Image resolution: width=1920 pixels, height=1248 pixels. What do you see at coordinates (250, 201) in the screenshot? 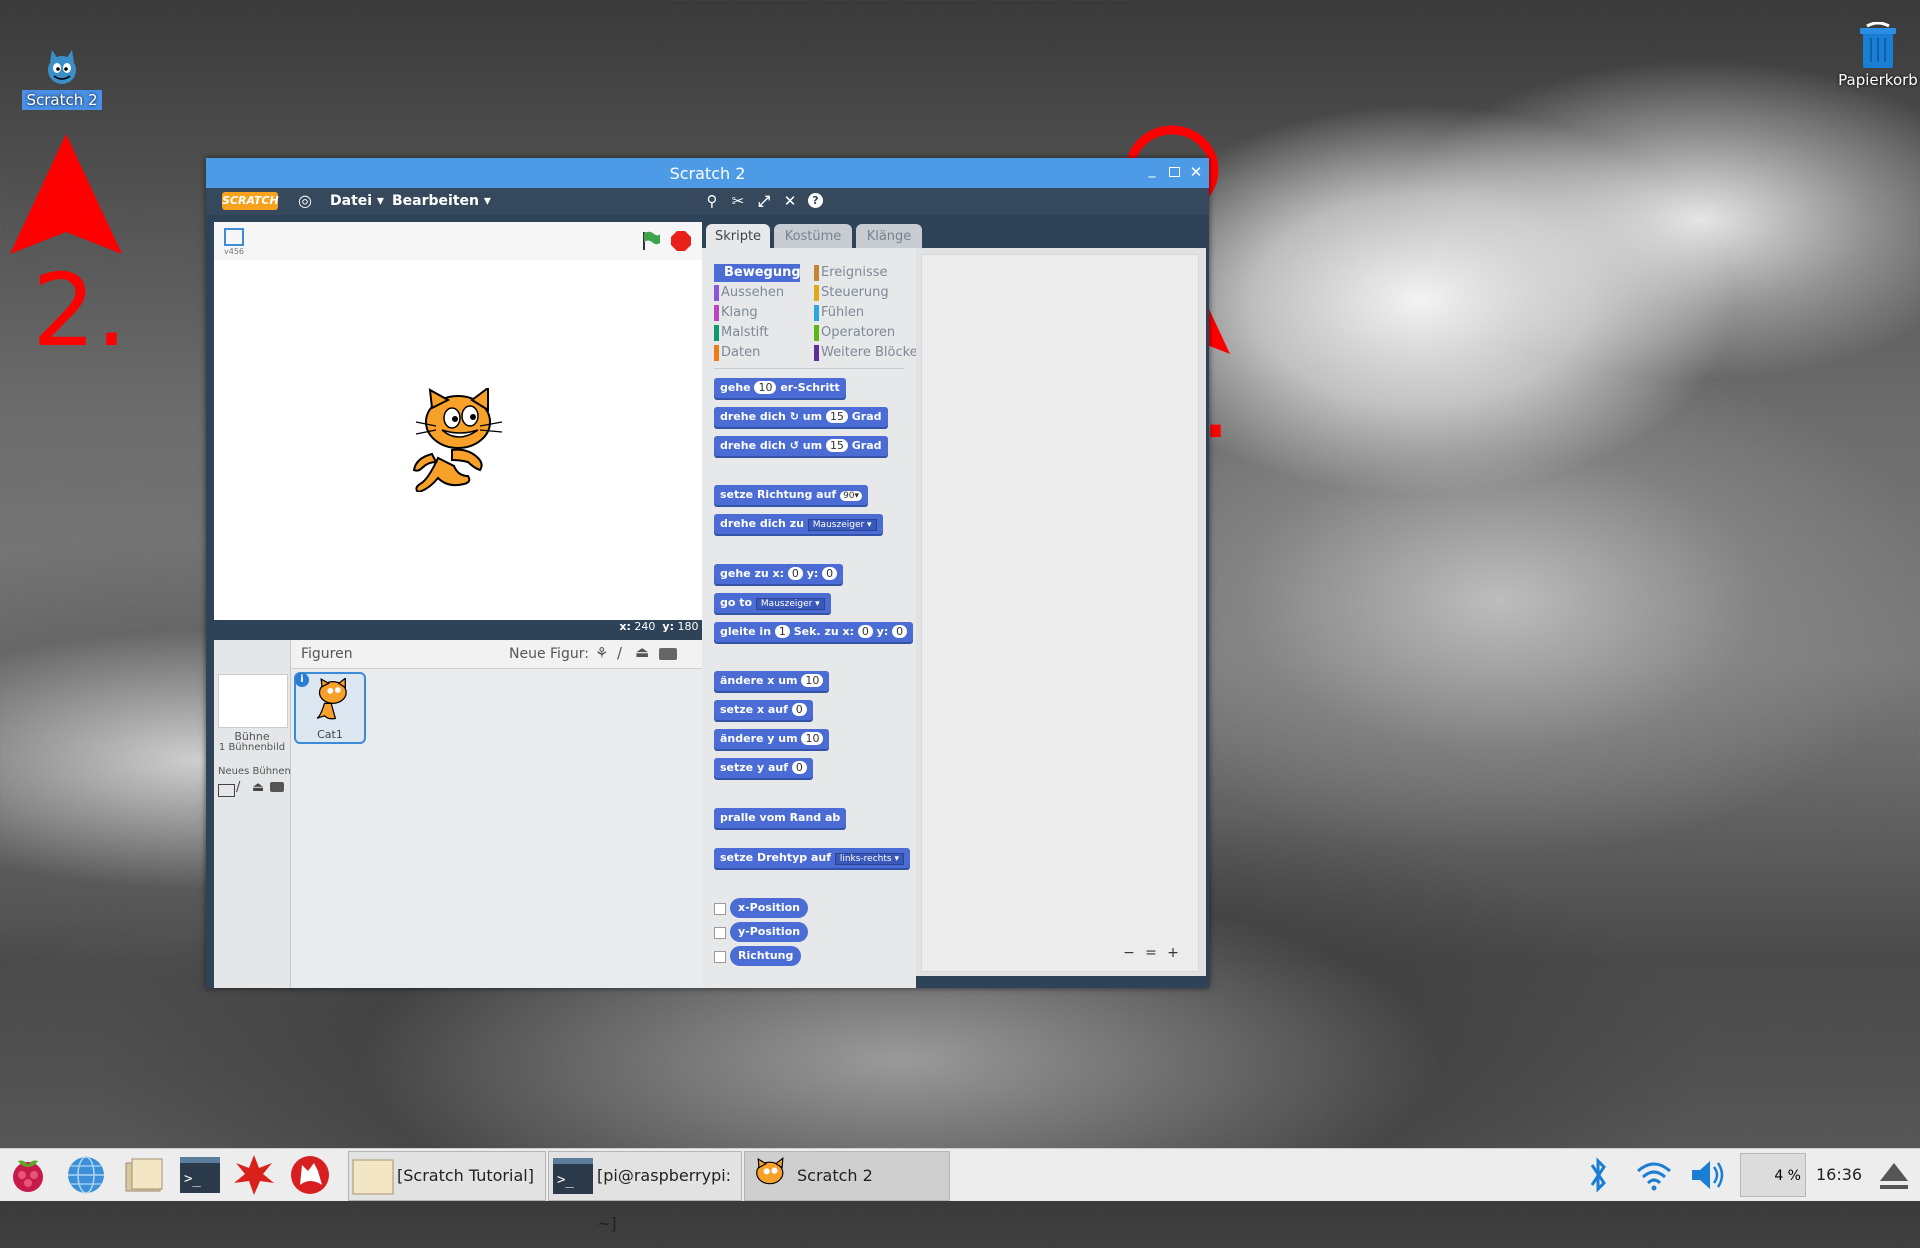
I see `scratch-logo: SCRATCH` at bounding box center [250, 201].